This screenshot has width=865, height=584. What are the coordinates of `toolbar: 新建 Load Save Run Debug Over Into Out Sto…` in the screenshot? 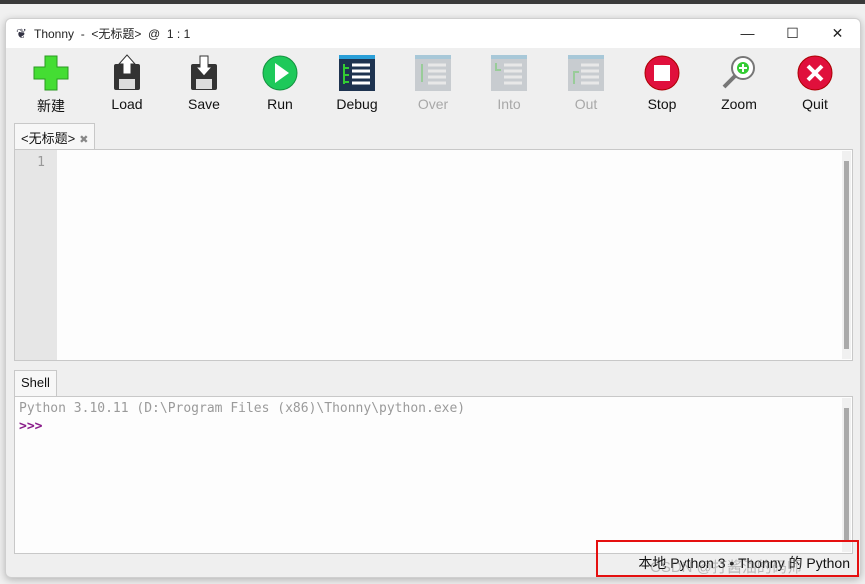 It's located at (433, 85).